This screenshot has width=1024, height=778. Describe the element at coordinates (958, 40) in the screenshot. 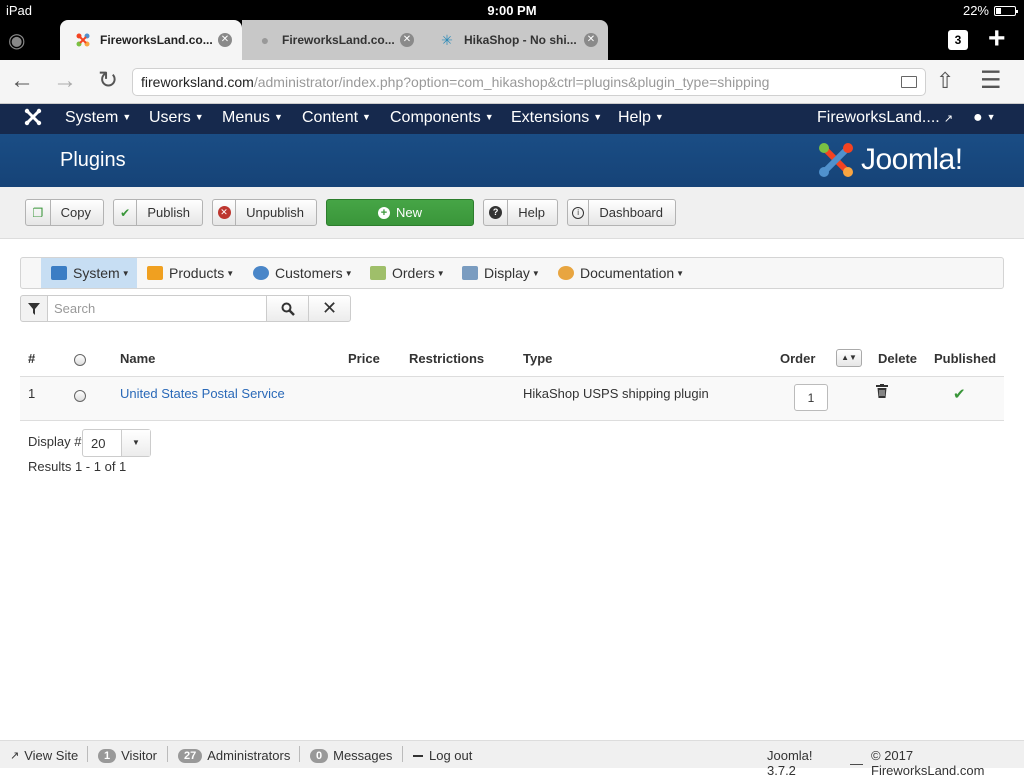

I see `tab-count-button: 3` at that location.